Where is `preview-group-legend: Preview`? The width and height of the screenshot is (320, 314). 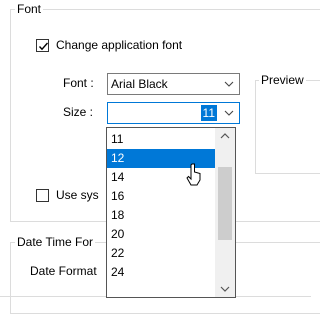 preview-group-legend: Preview is located at coordinates (282, 80).